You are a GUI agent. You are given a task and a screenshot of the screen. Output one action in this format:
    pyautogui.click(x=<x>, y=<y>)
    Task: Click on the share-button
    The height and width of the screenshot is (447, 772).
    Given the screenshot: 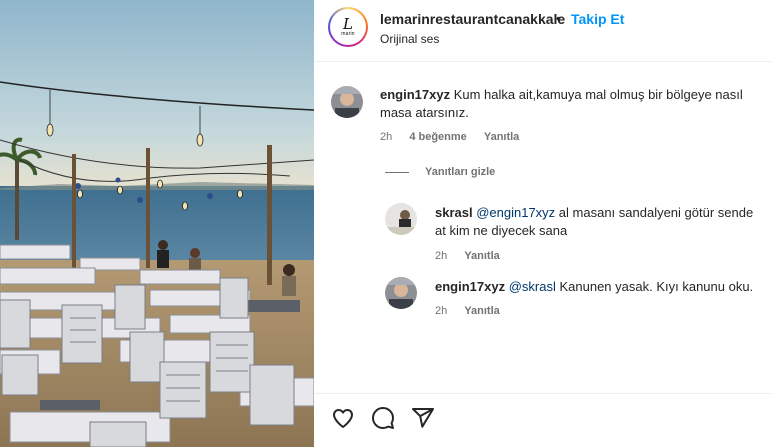 What is the action you would take?
    pyautogui.click(x=424, y=419)
    